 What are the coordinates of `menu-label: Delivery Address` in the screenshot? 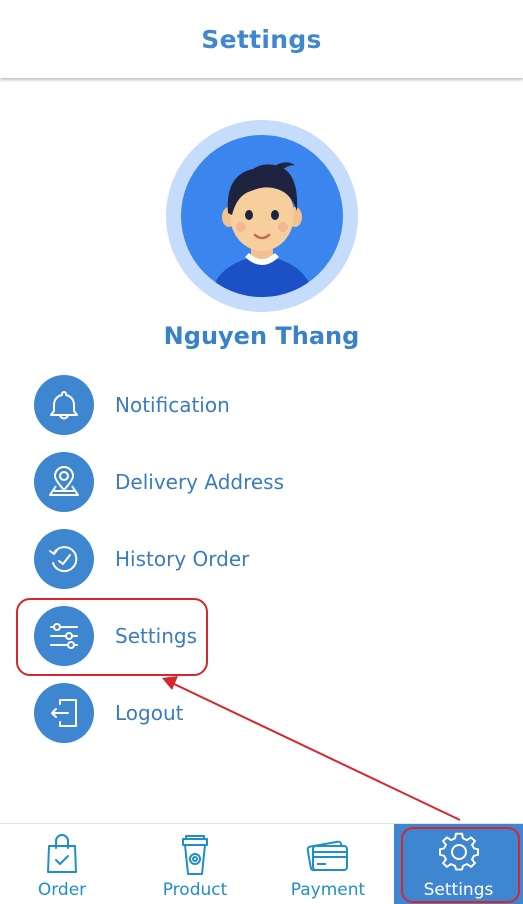 It's located at (200, 482).